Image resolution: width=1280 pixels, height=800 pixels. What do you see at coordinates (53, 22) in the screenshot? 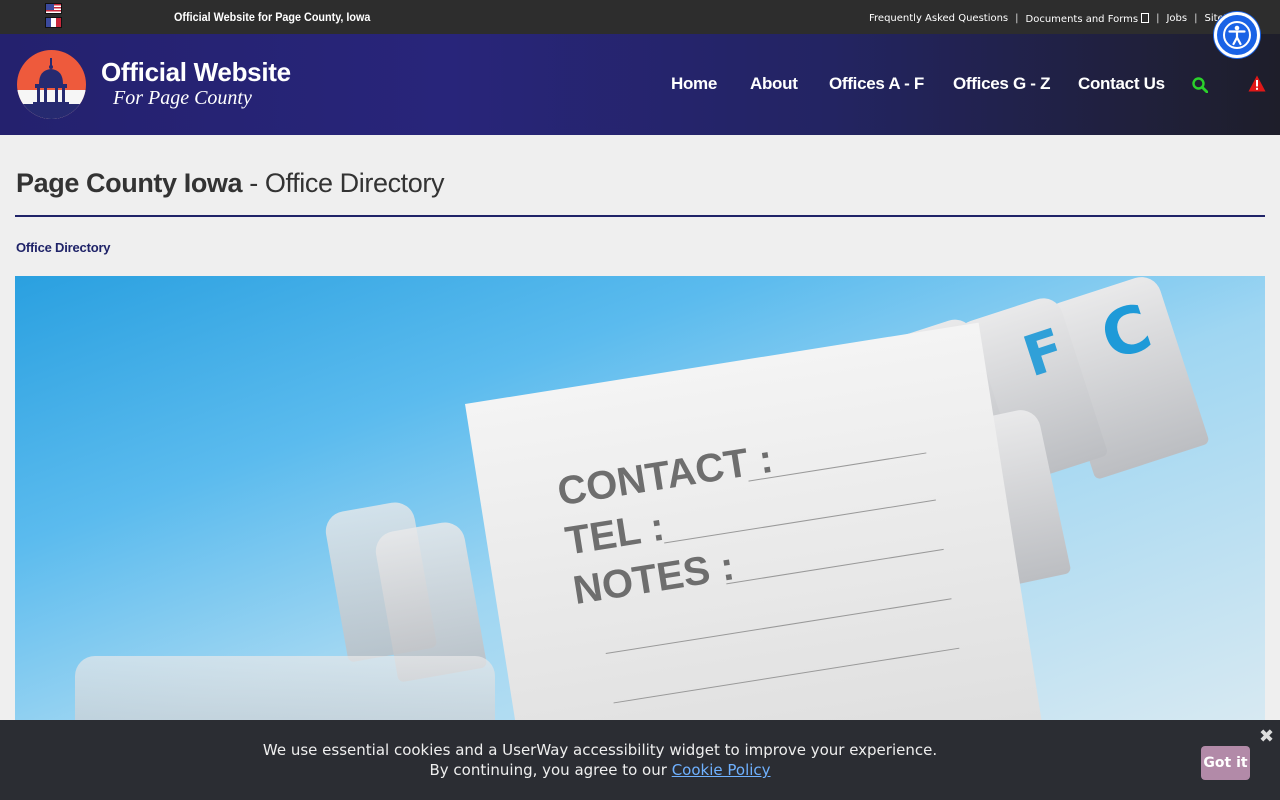
I see `iowa-flag-icon` at bounding box center [53, 22].